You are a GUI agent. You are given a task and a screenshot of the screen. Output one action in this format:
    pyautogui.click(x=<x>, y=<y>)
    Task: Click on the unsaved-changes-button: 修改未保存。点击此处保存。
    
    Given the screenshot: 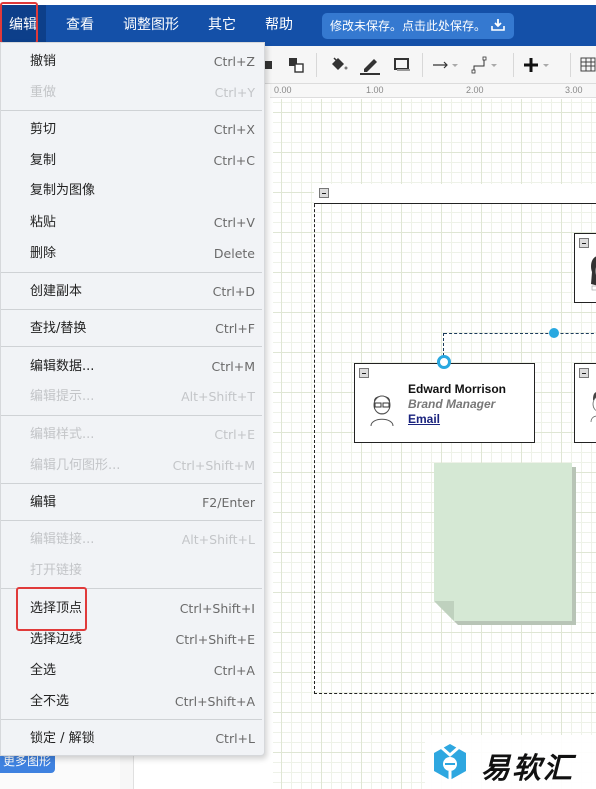 What is the action you would take?
    pyautogui.click(x=418, y=26)
    